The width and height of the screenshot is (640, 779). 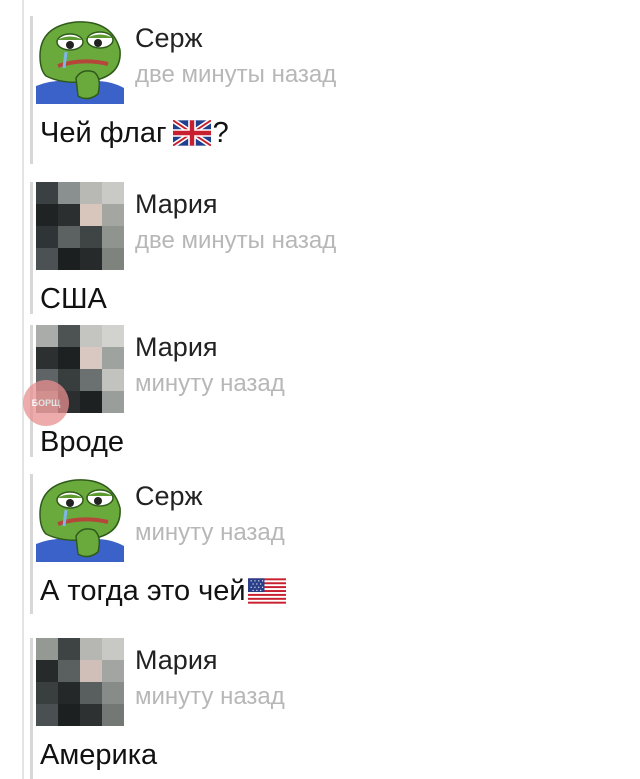 I want to click on comment-body: А тогда это чей, so click(x=143, y=591).